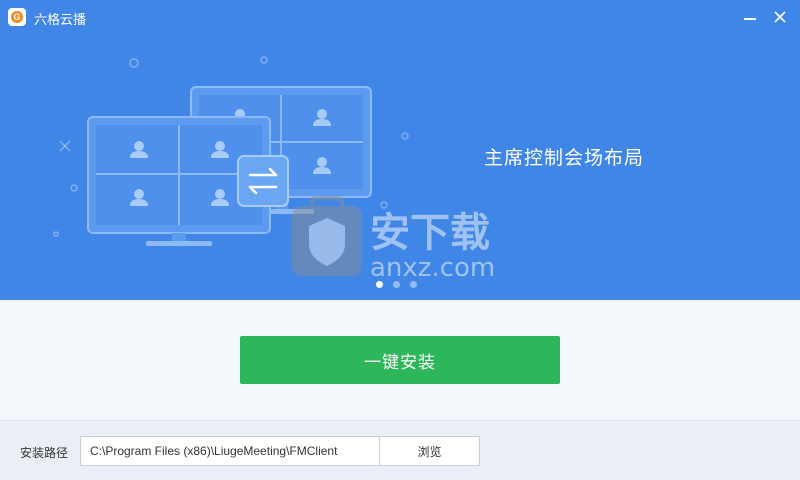  I want to click on feature-slogan: 主席控制会场布局, so click(564, 158).